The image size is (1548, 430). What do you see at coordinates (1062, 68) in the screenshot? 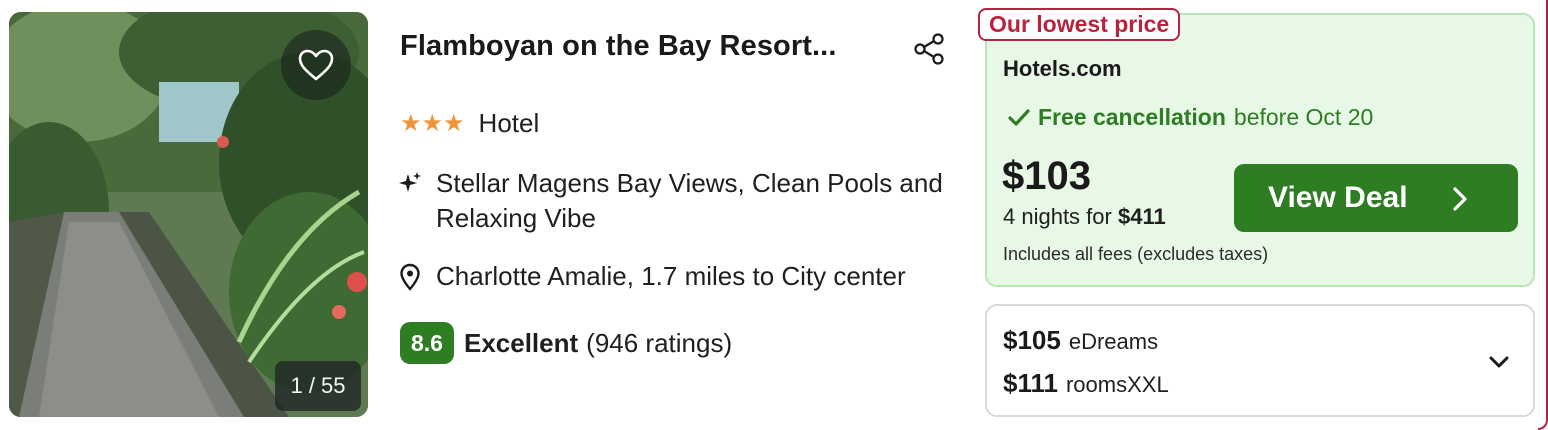
I see `deal-provider: Hotels.com` at bounding box center [1062, 68].